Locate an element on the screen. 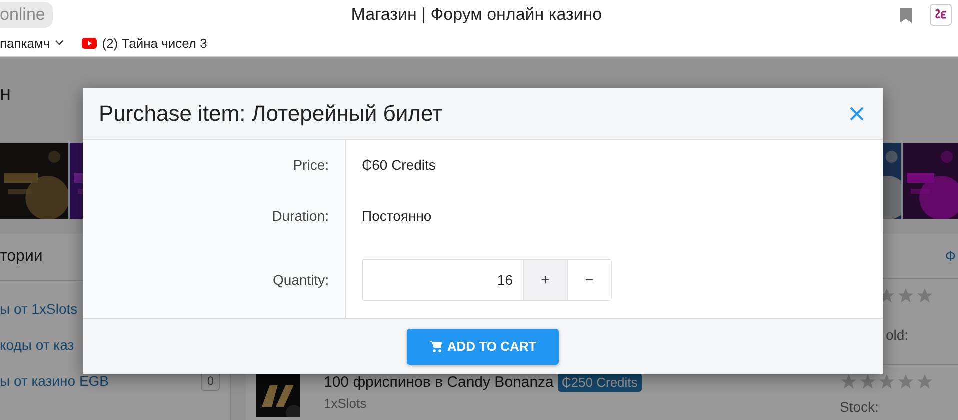  field-value: Постоянно is located at coordinates (397, 216).